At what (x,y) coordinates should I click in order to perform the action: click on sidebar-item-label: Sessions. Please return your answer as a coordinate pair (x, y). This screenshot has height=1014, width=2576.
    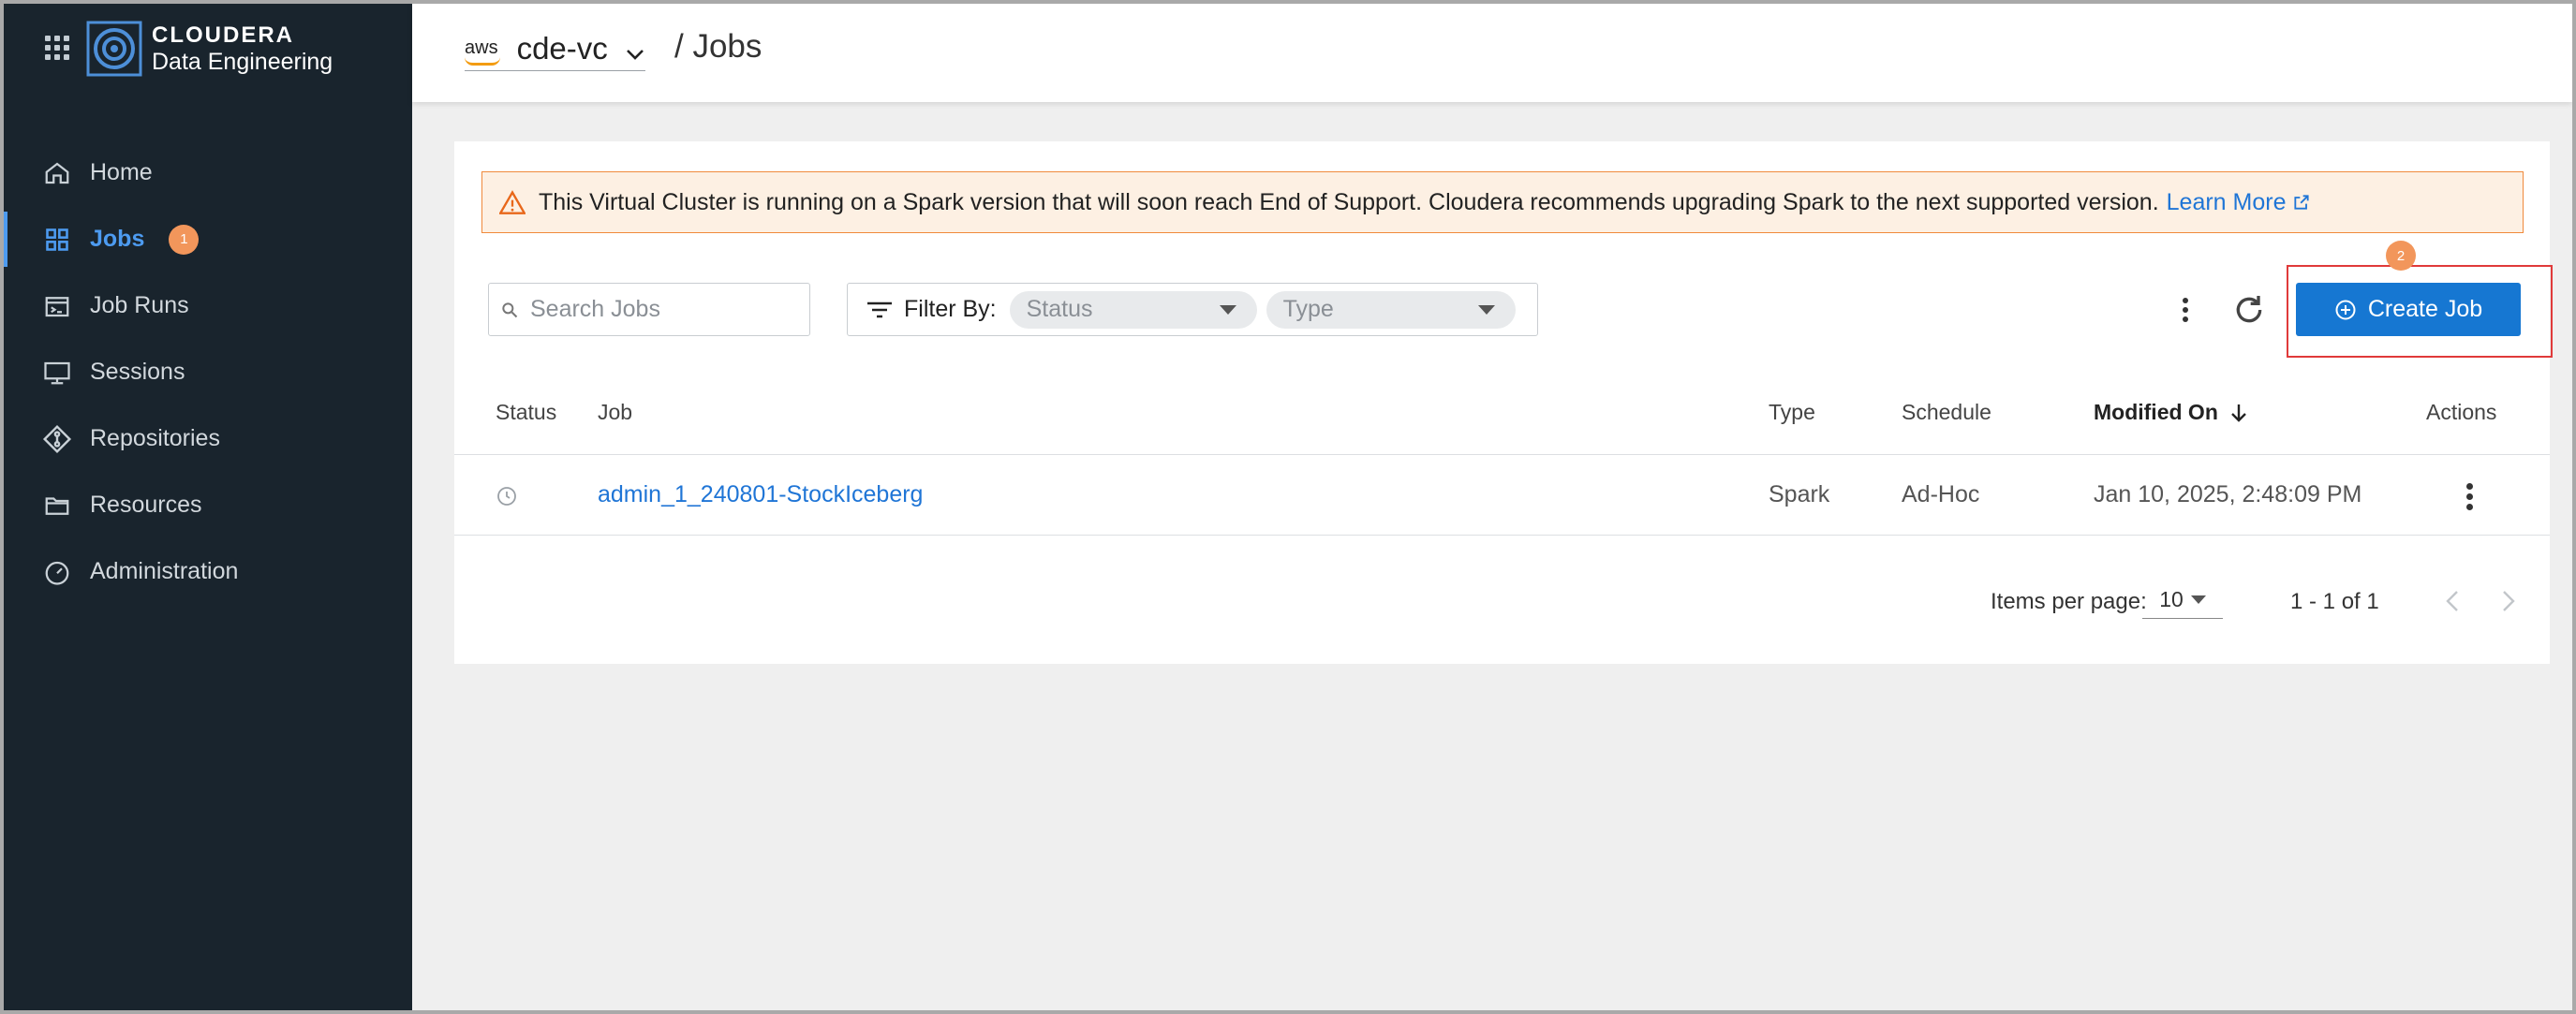
    Looking at the image, I should click on (137, 372).